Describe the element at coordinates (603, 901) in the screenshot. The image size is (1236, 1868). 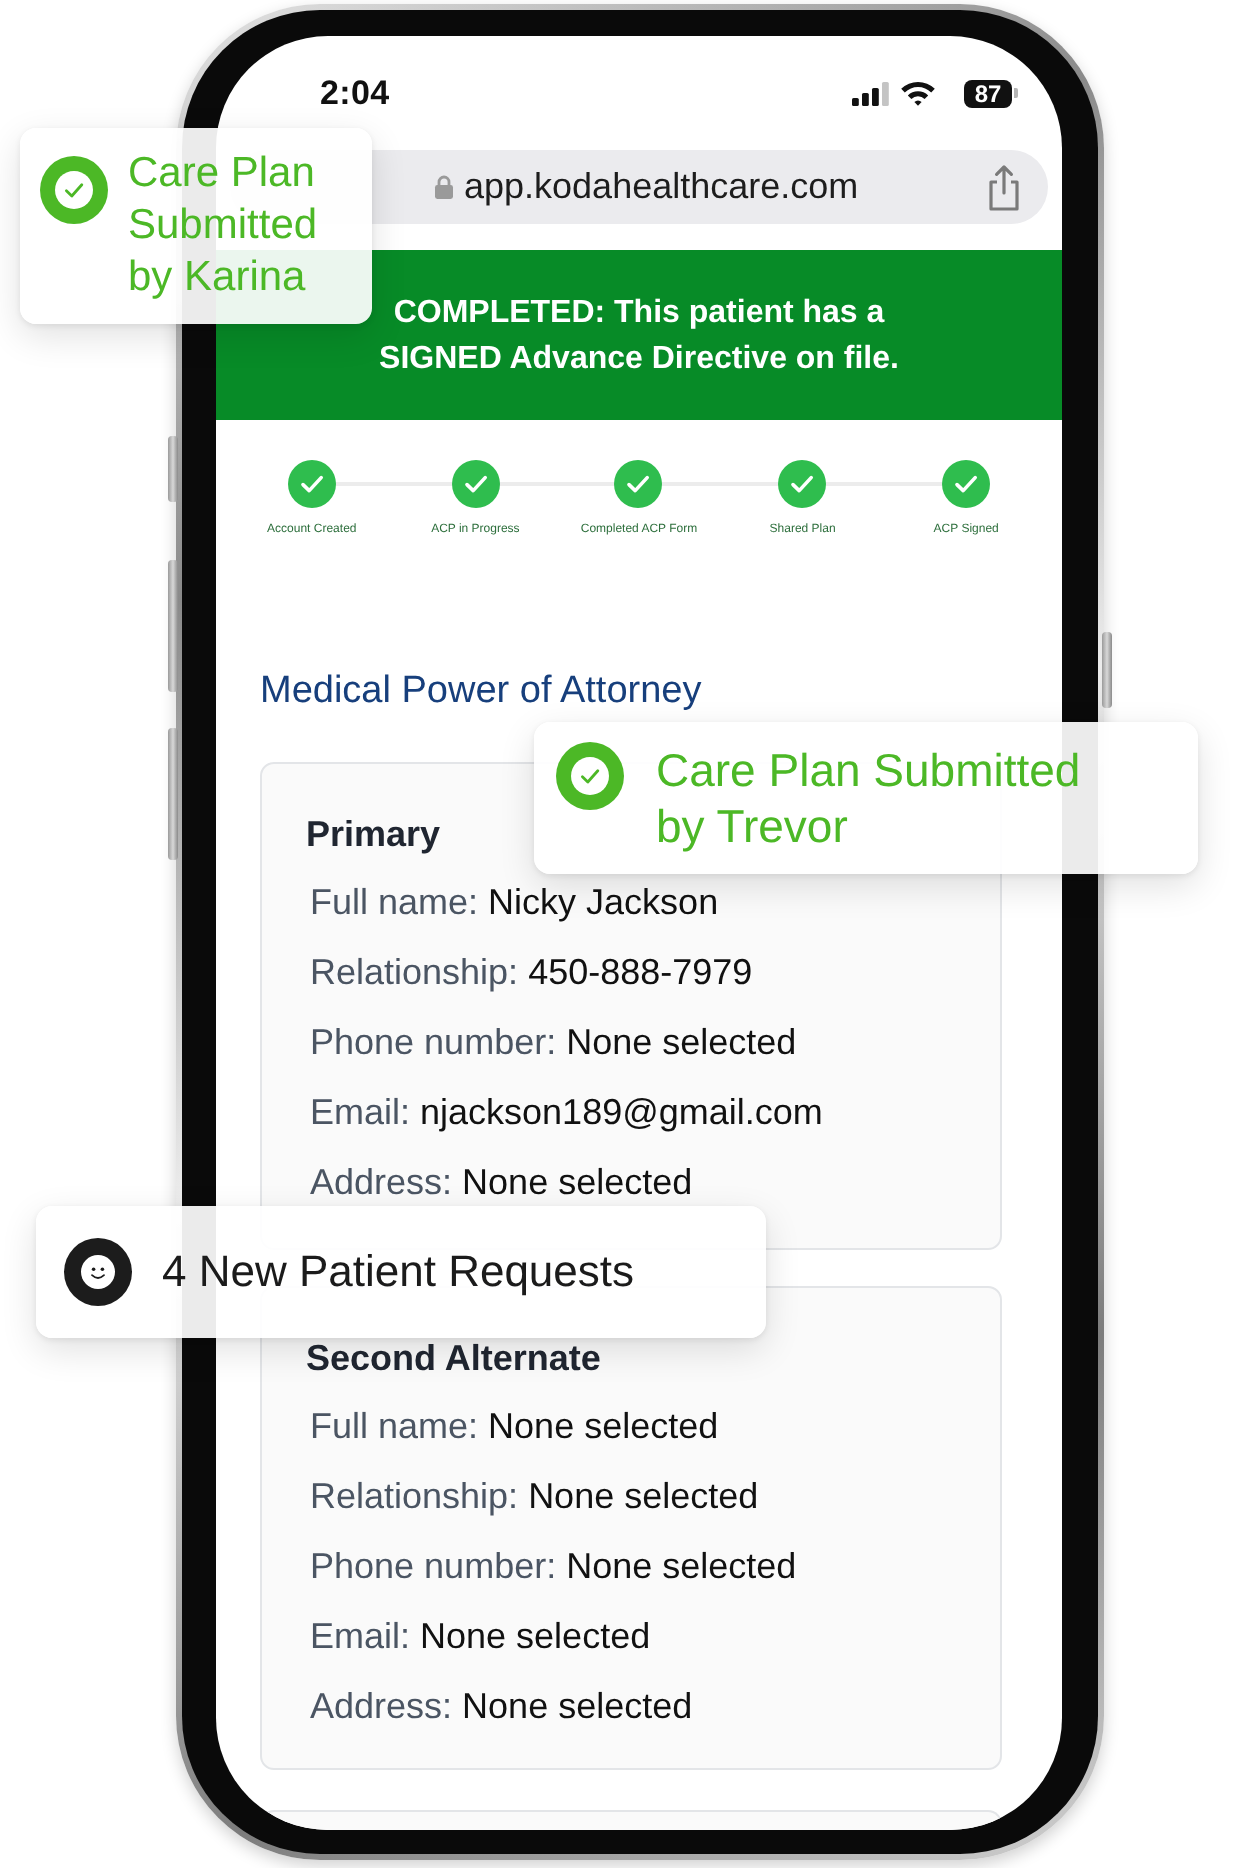
I see `field-value: Nicky Jackson` at that location.